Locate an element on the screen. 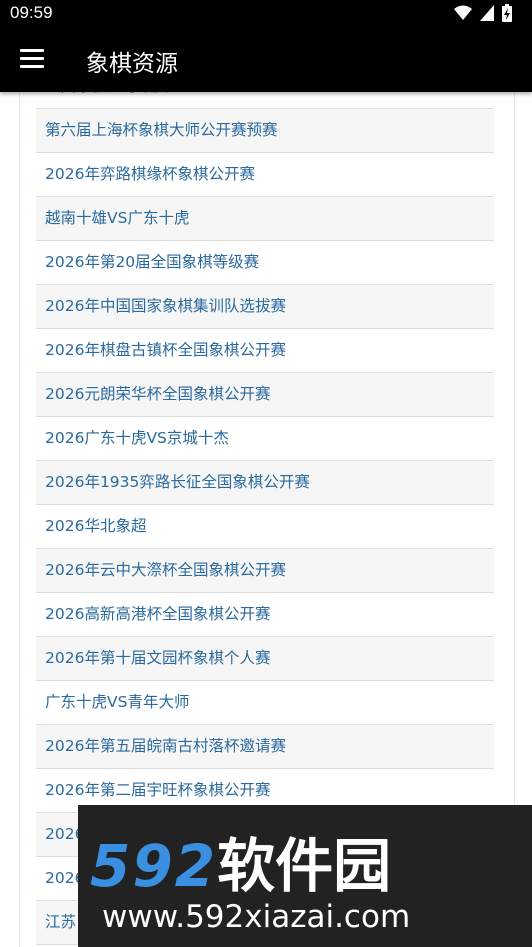 This screenshot has width=532, height=947. list-item: 2026年第十届文园杯象棋个人赛 is located at coordinates (265, 659).